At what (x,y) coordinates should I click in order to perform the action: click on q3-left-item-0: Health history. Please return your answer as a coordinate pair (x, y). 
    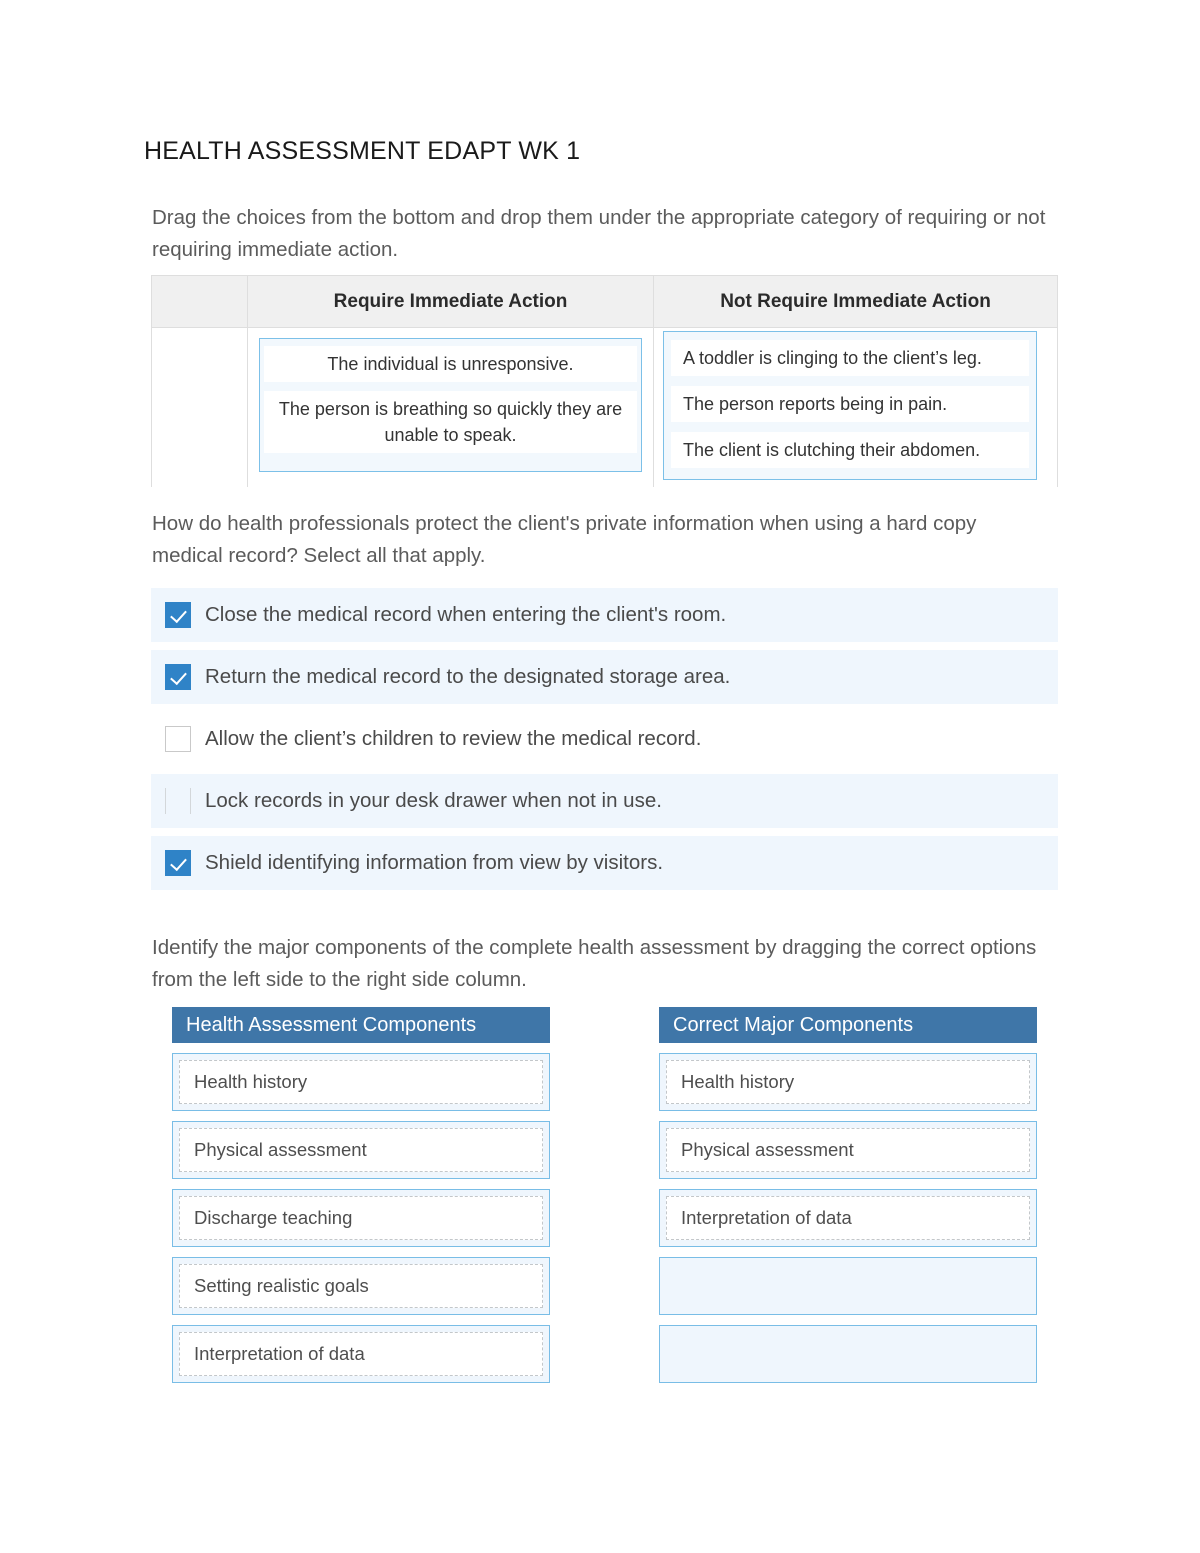
    Looking at the image, I should click on (361, 1082).